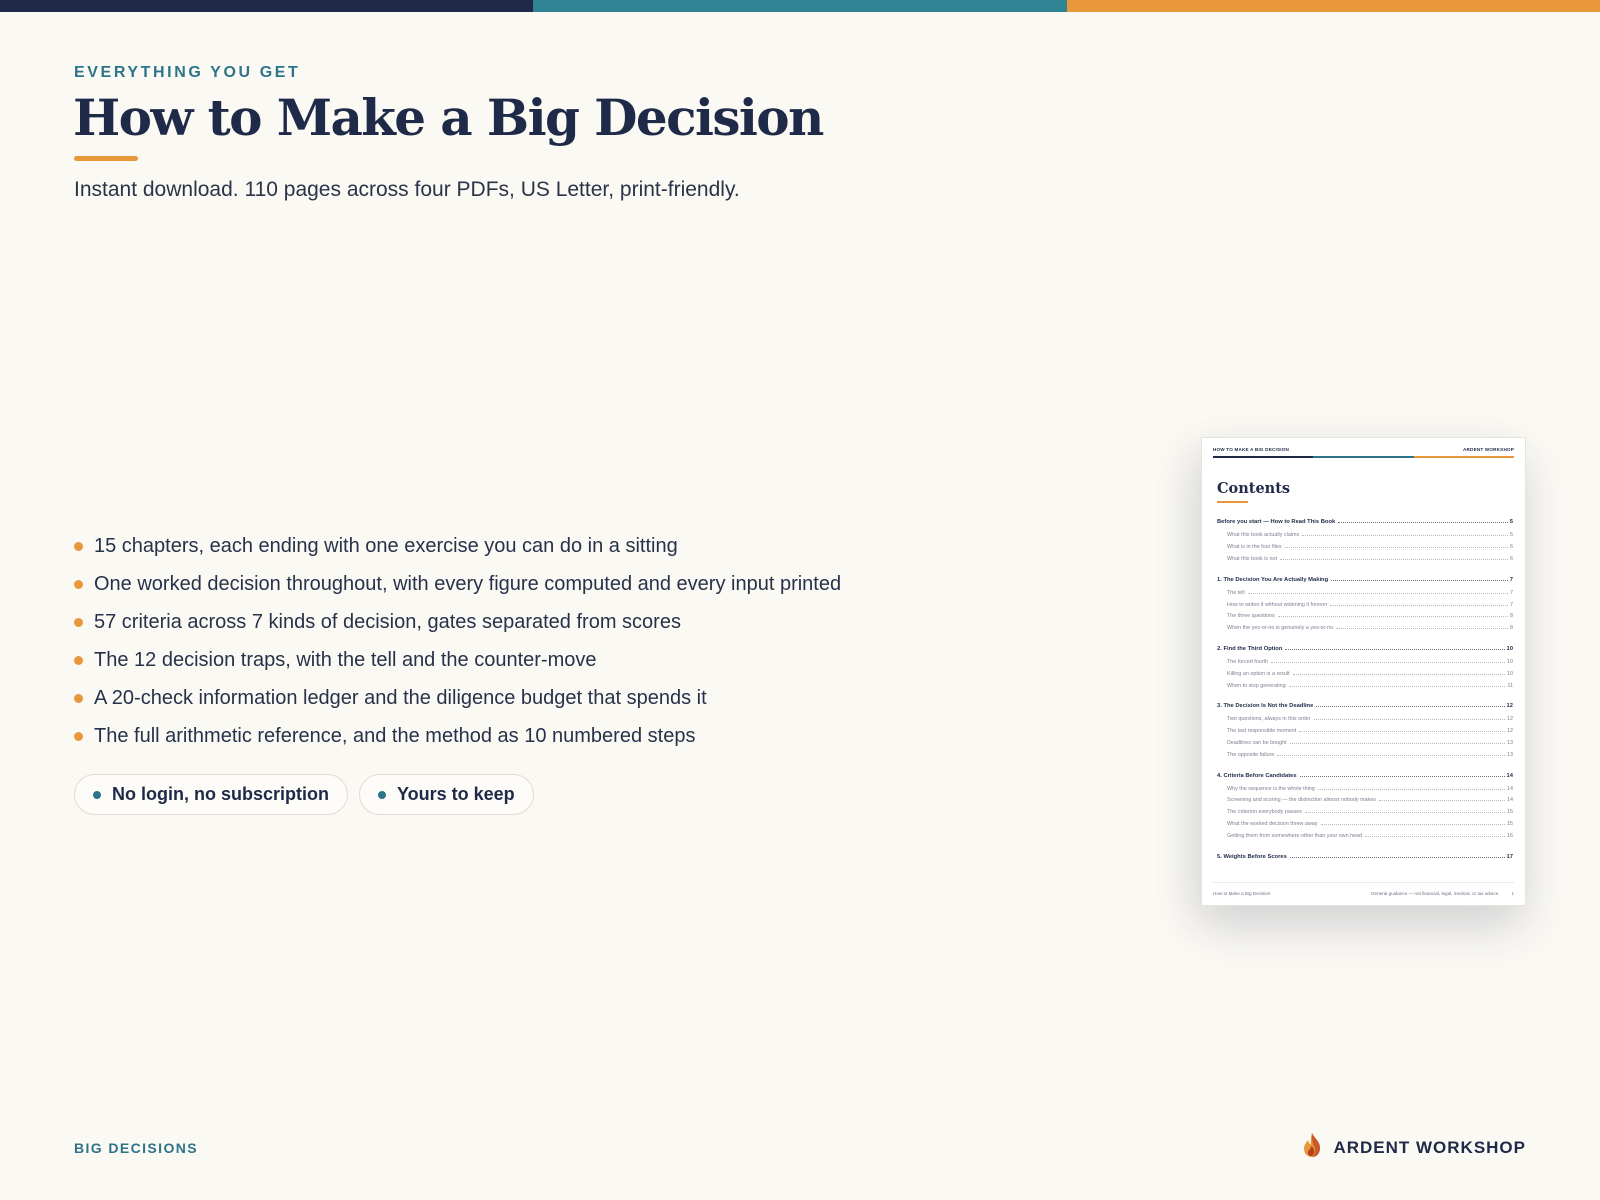 The image size is (1600, 1200). Describe the element at coordinates (1264, 812) in the screenshot. I see `toc-entry-title: The criterion everybody passes` at that location.